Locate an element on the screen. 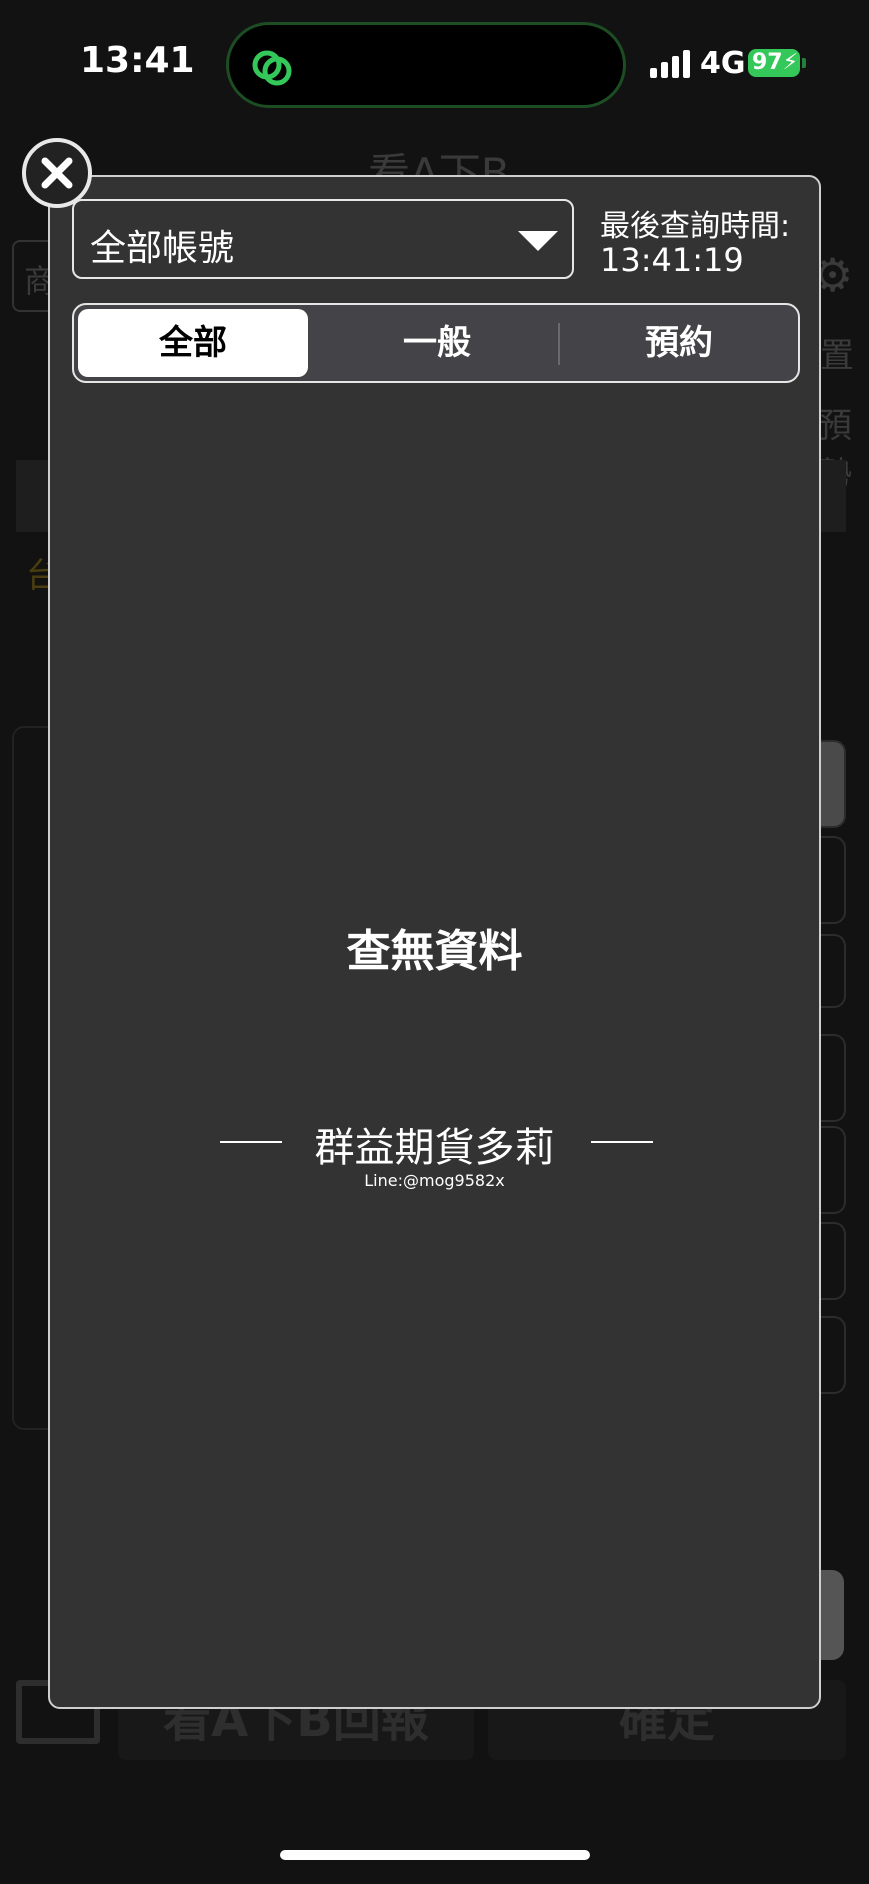 The image size is (869, 1884). empty-state-message: 查無資料 is located at coordinates (434, 951).